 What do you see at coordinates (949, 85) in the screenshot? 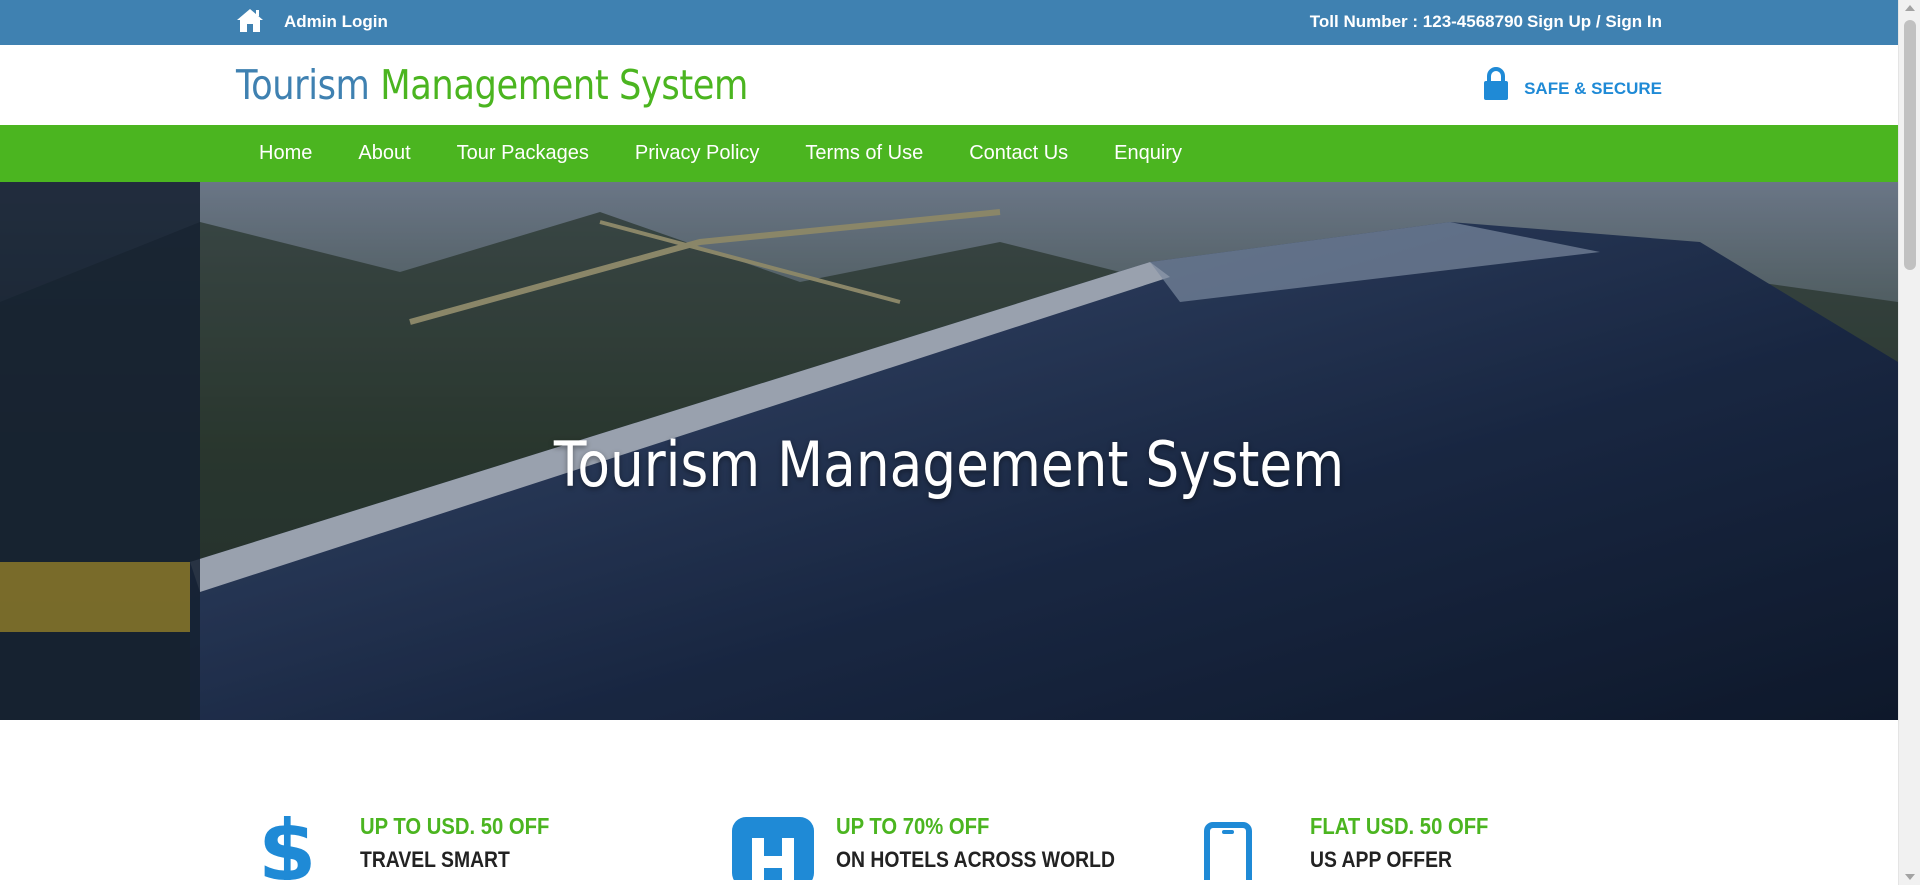
I see `site-header: Tourism Management System SAFE & SECURE` at bounding box center [949, 85].